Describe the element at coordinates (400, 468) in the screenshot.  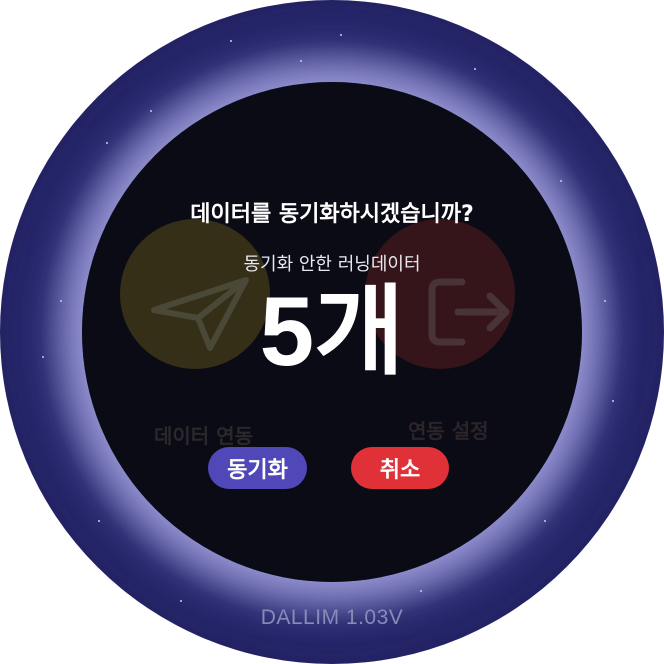
I see `cancel-button: 취소` at that location.